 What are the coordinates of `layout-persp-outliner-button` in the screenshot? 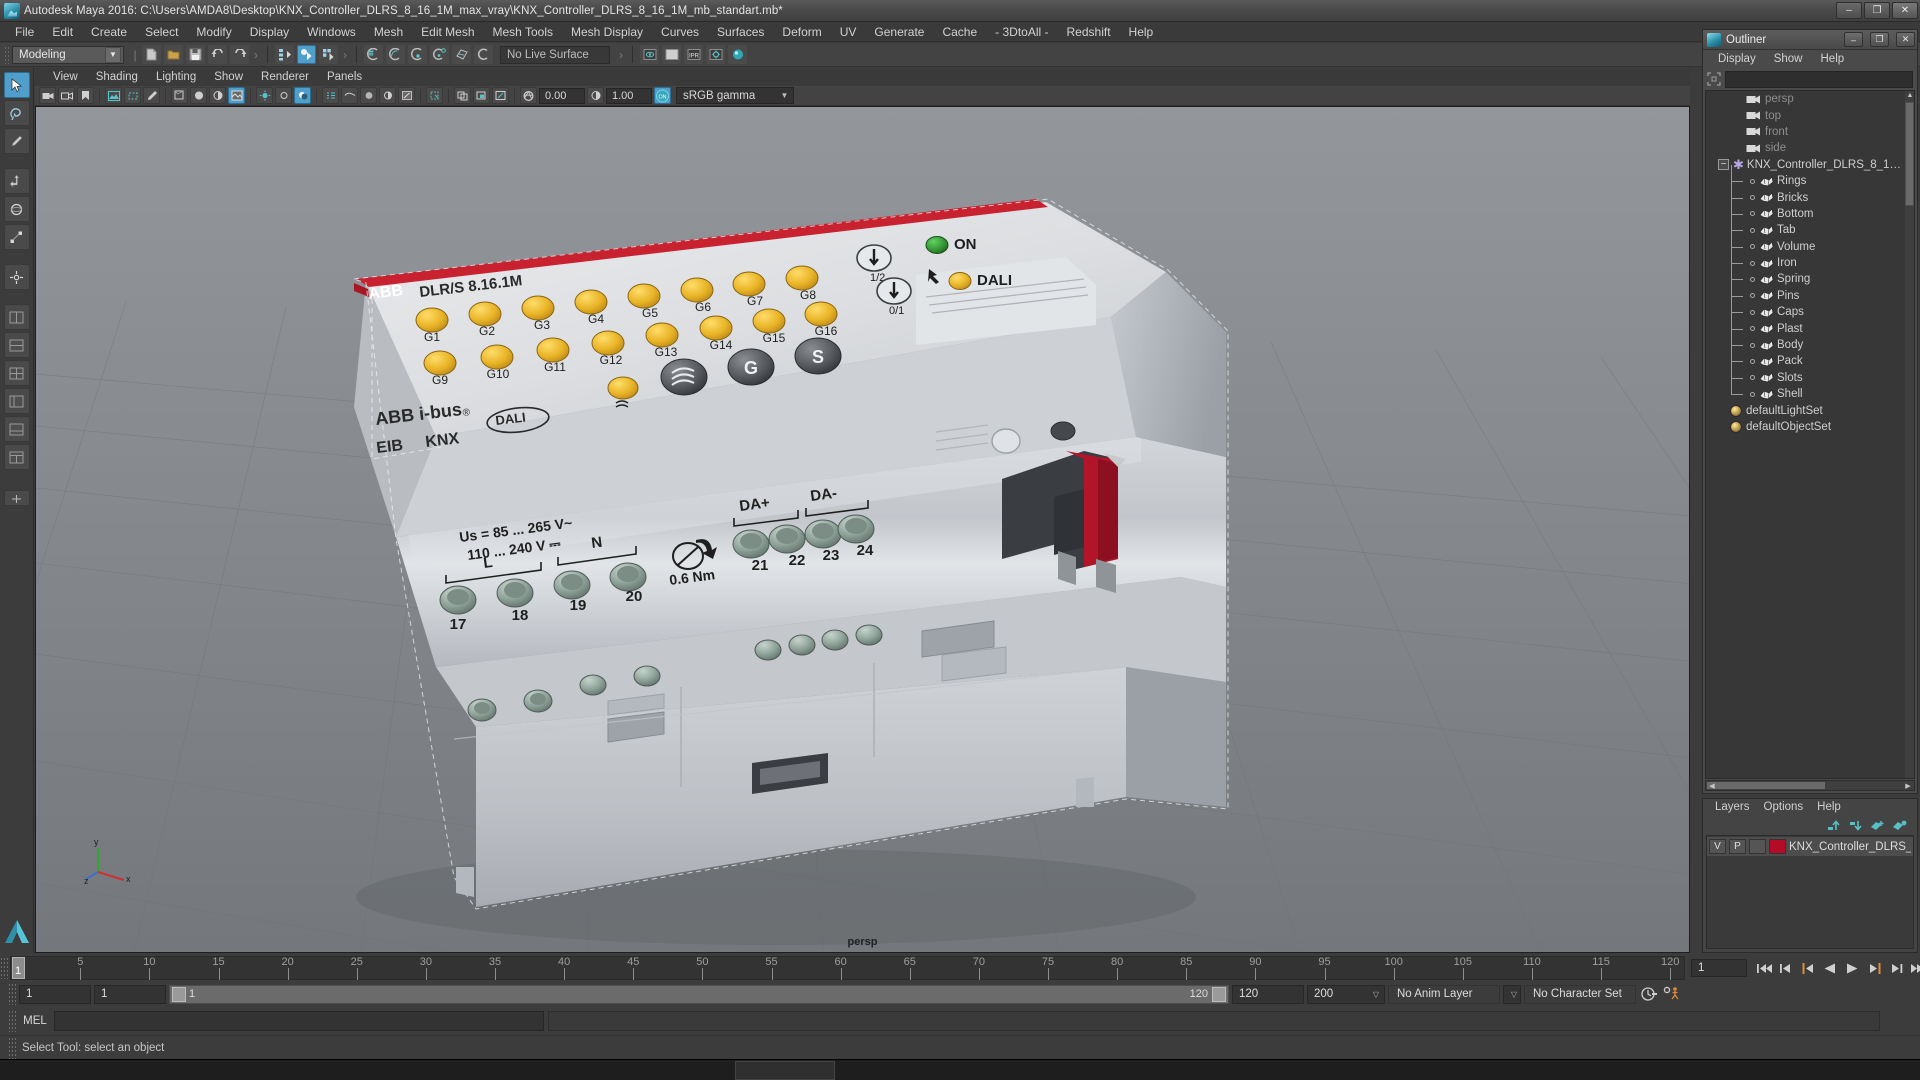 It's located at (16, 401).